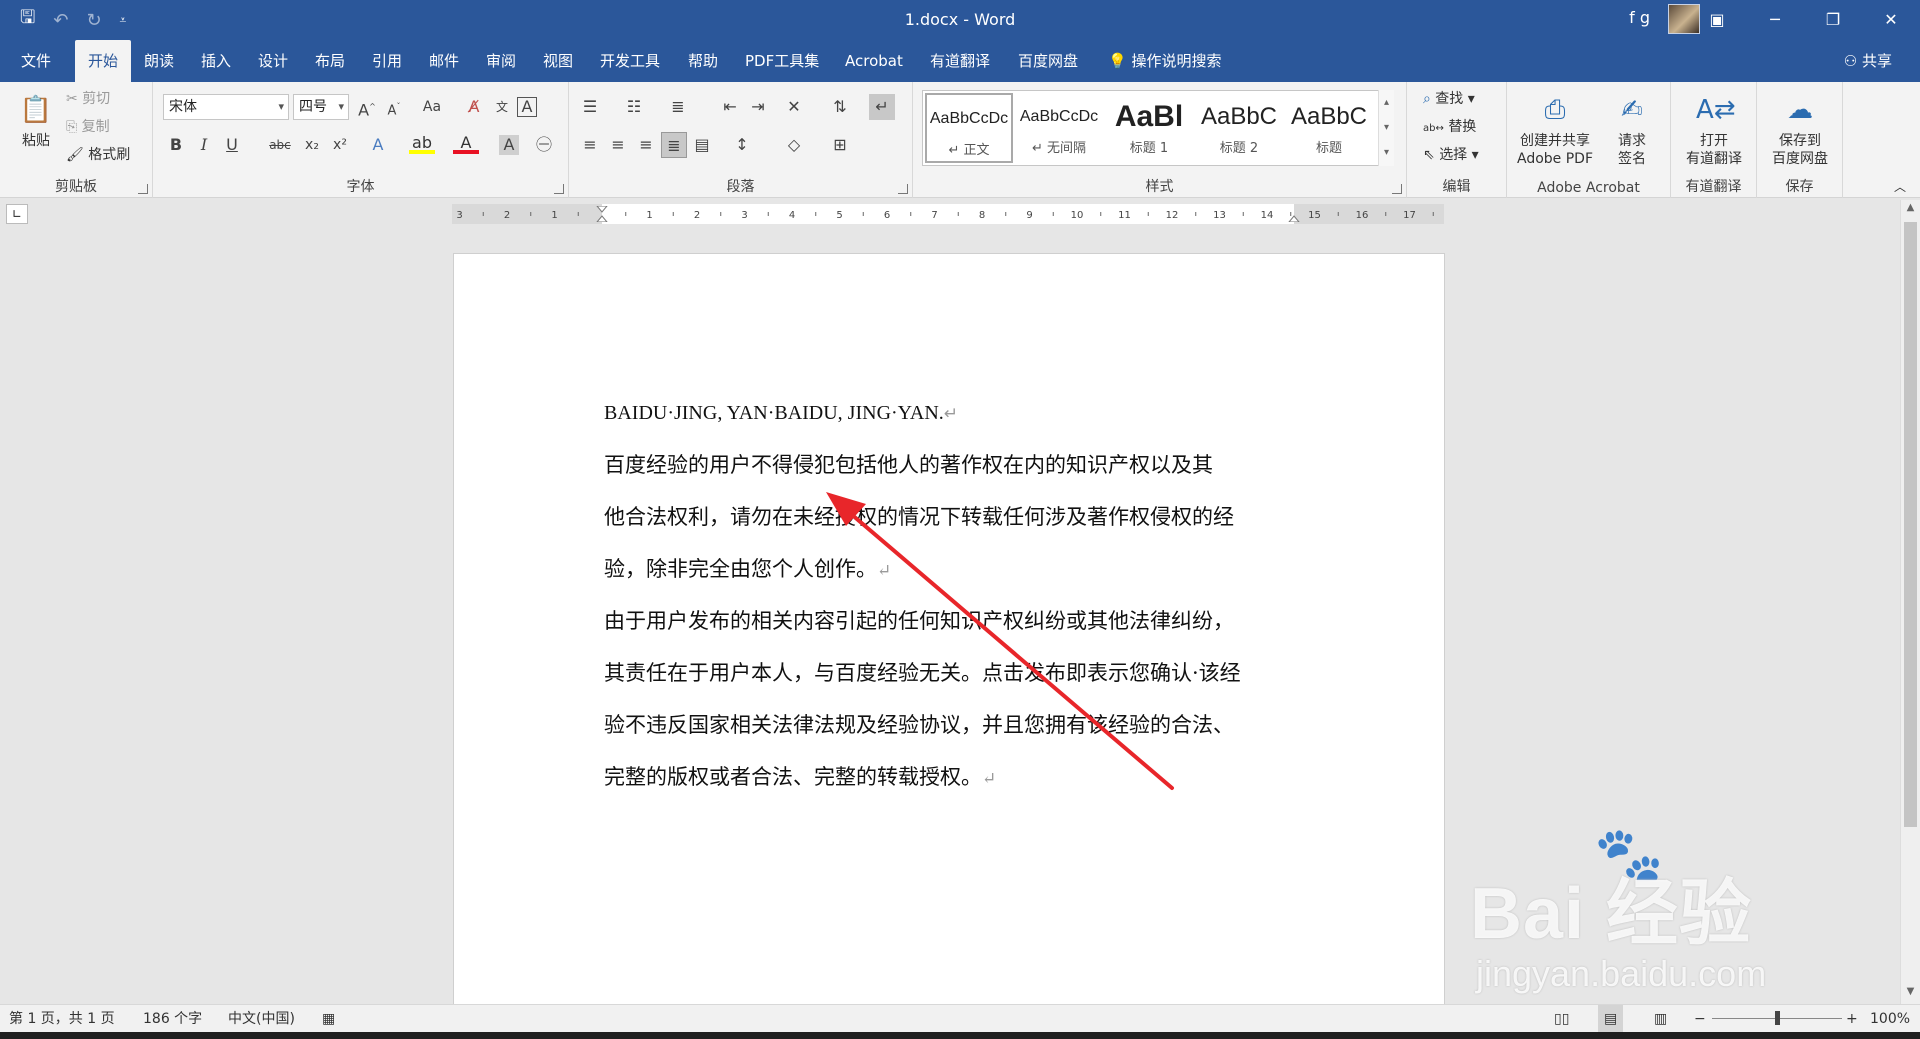 This screenshot has width=1920, height=1039. I want to click on proofing-icon: ▦, so click(328, 1019).